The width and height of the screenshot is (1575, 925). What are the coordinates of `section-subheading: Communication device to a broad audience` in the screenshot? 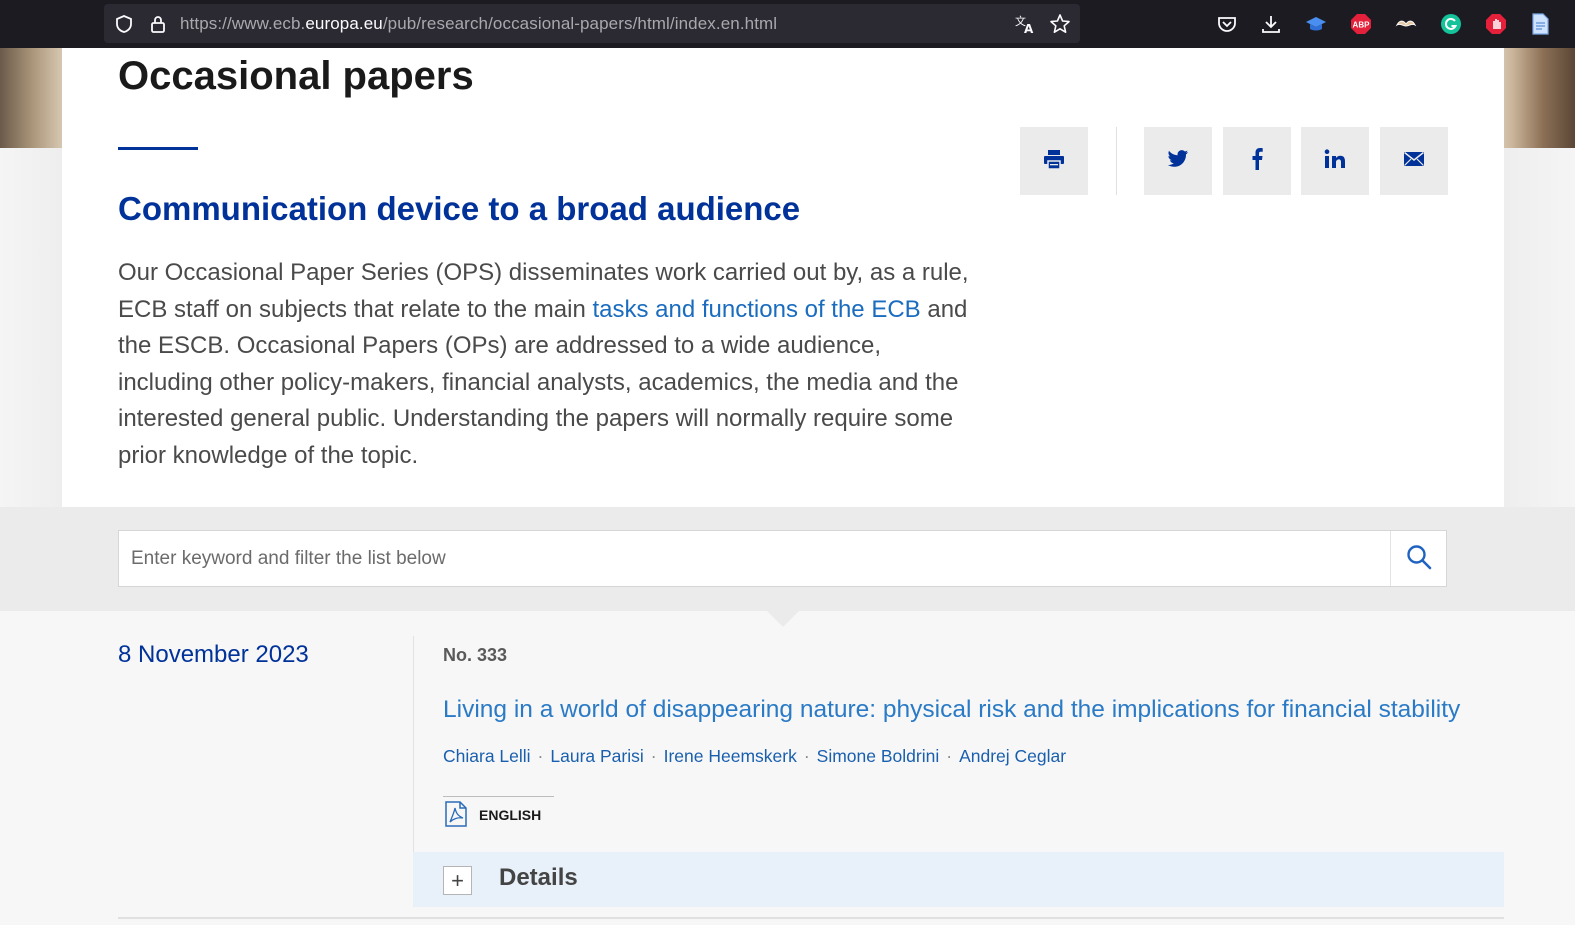 It's located at (459, 208).